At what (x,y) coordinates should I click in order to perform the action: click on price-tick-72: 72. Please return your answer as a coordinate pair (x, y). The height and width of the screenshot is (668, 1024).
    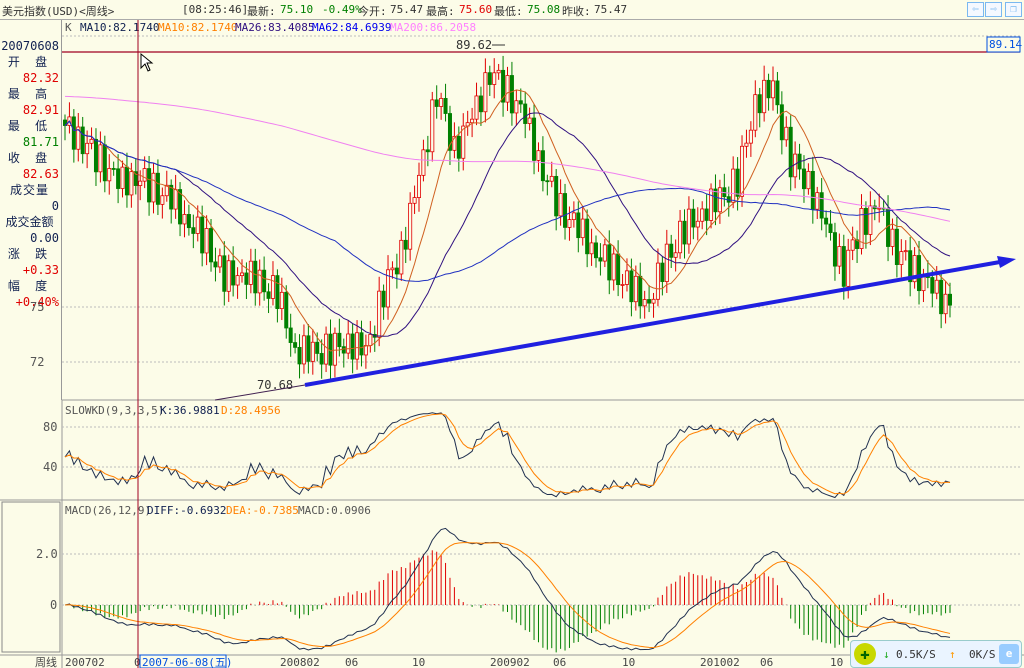
    Looking at the image, I should click on (37, 362).